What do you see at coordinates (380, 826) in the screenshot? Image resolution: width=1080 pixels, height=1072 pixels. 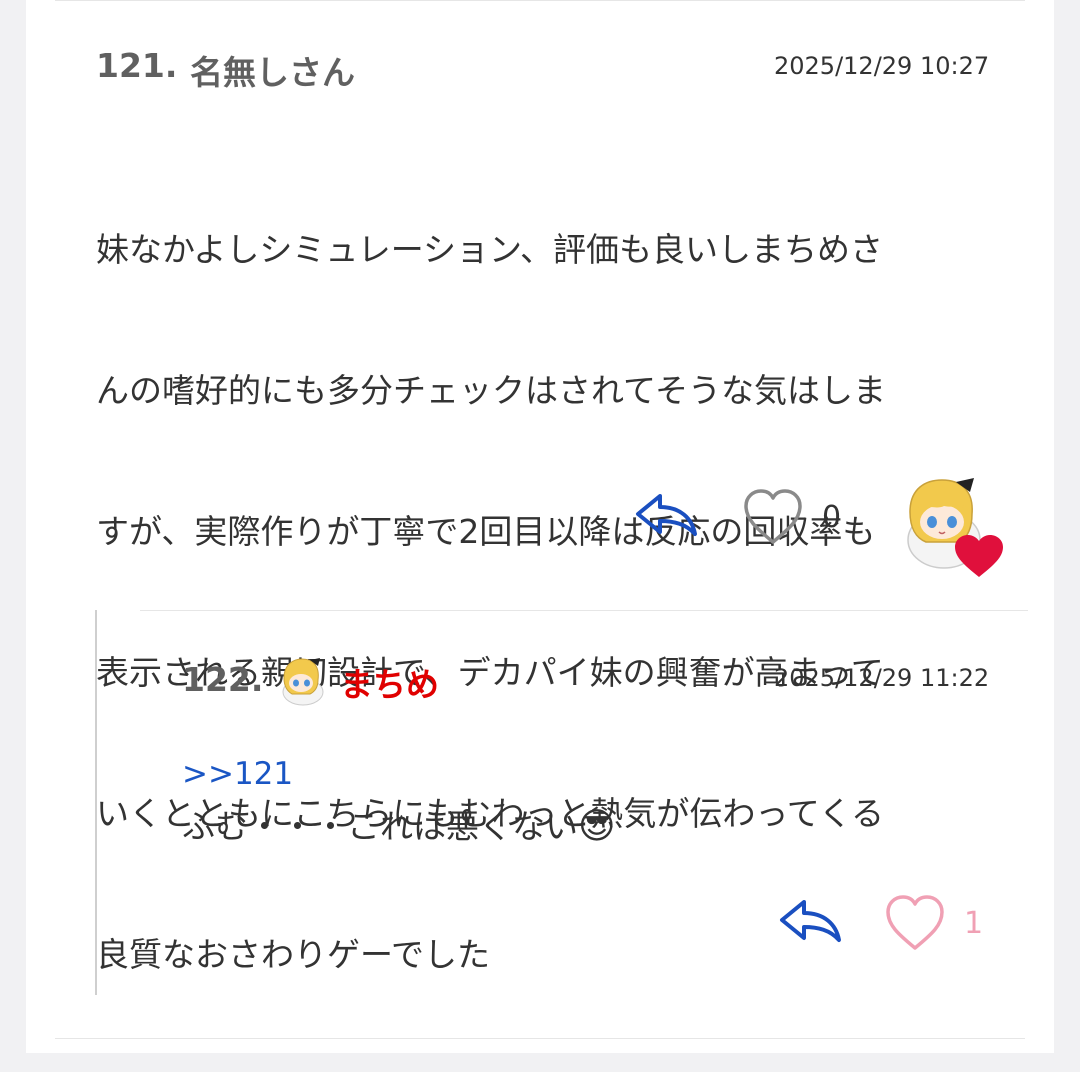 I see `comment-text: ふむ・・・これは悪くない` at bounding box center [380, 826].